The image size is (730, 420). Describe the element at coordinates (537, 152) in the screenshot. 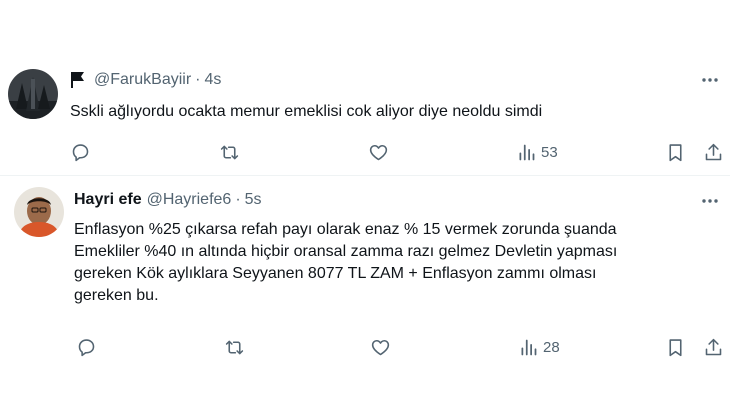

I see `views-button: 53` at that location.